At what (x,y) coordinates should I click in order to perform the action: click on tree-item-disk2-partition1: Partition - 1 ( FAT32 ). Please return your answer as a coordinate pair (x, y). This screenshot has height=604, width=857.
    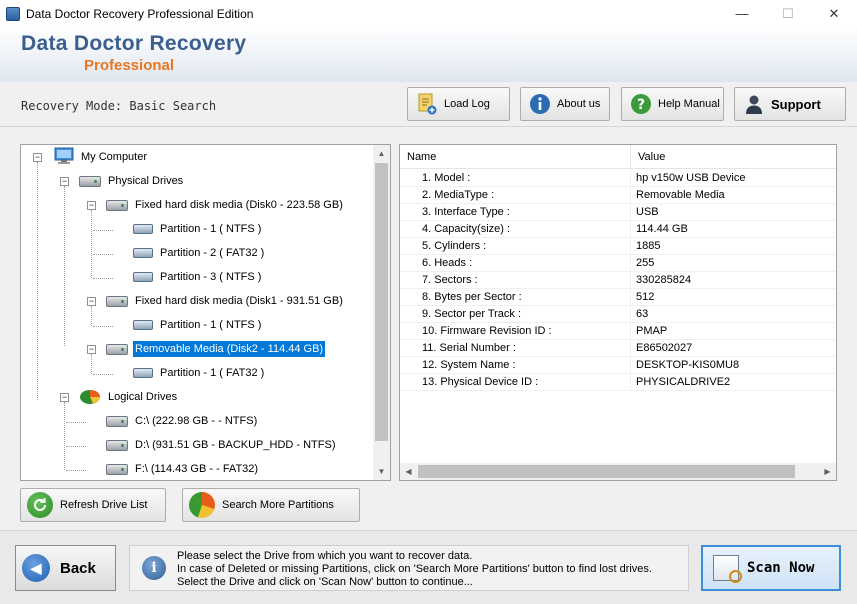
    Looking at the image, I should click on (199, 373).